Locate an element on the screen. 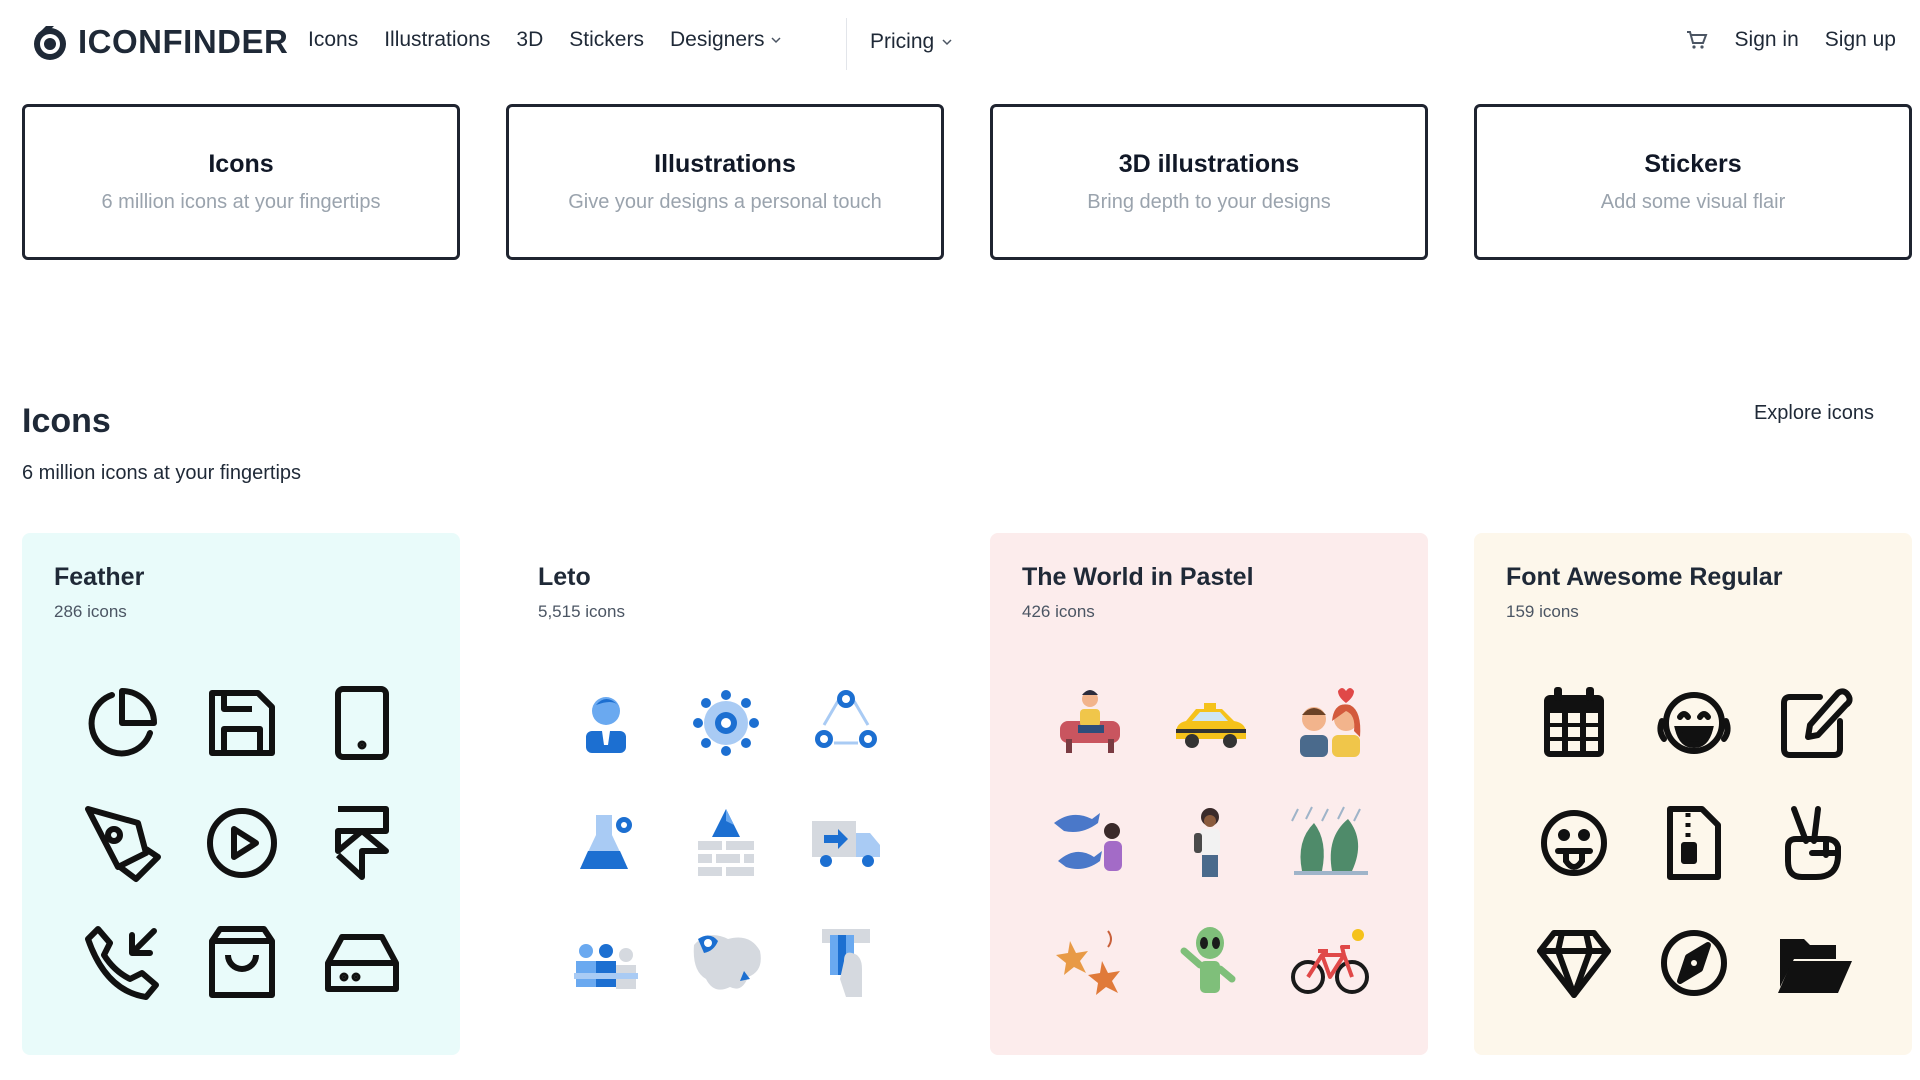  set-name: Feather is located at coordinates (99, 577).